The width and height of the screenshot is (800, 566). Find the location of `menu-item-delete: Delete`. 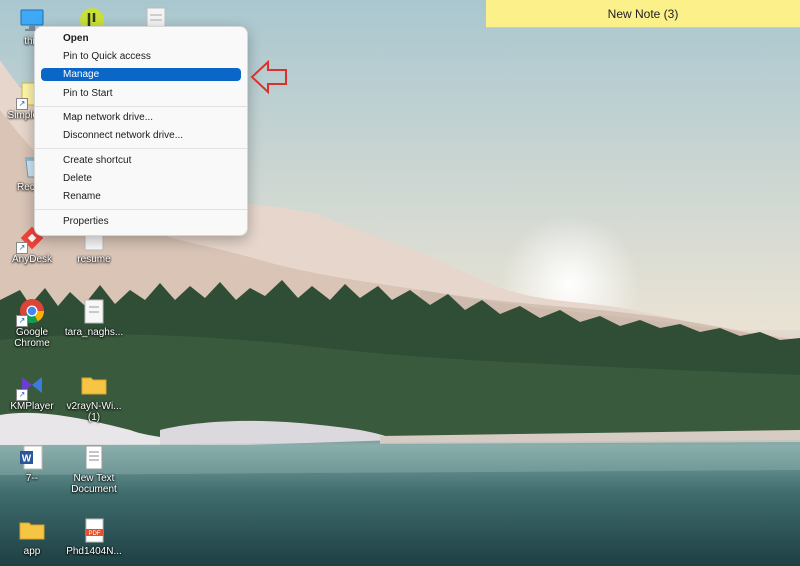

menu-item-delete: Delete is located at coordinates (141, 179).